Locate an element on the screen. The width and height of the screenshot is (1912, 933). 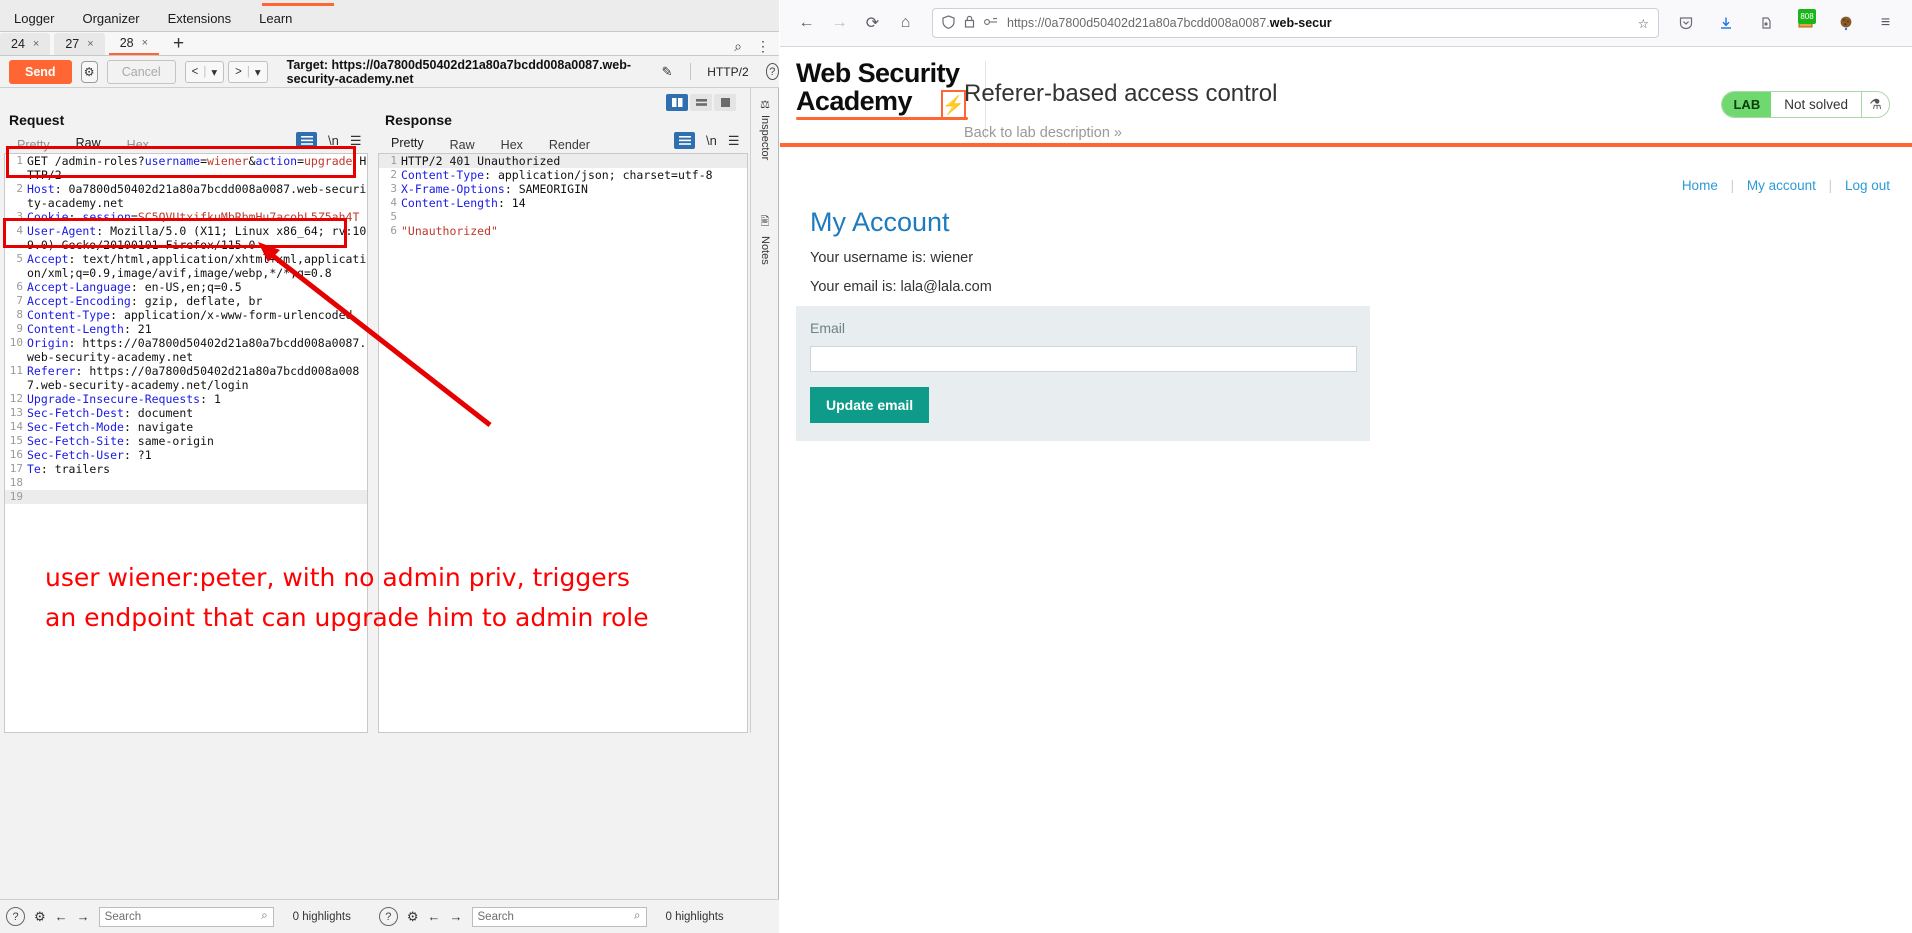
line-text: Te: trailers is located at coordinates (197, 469).